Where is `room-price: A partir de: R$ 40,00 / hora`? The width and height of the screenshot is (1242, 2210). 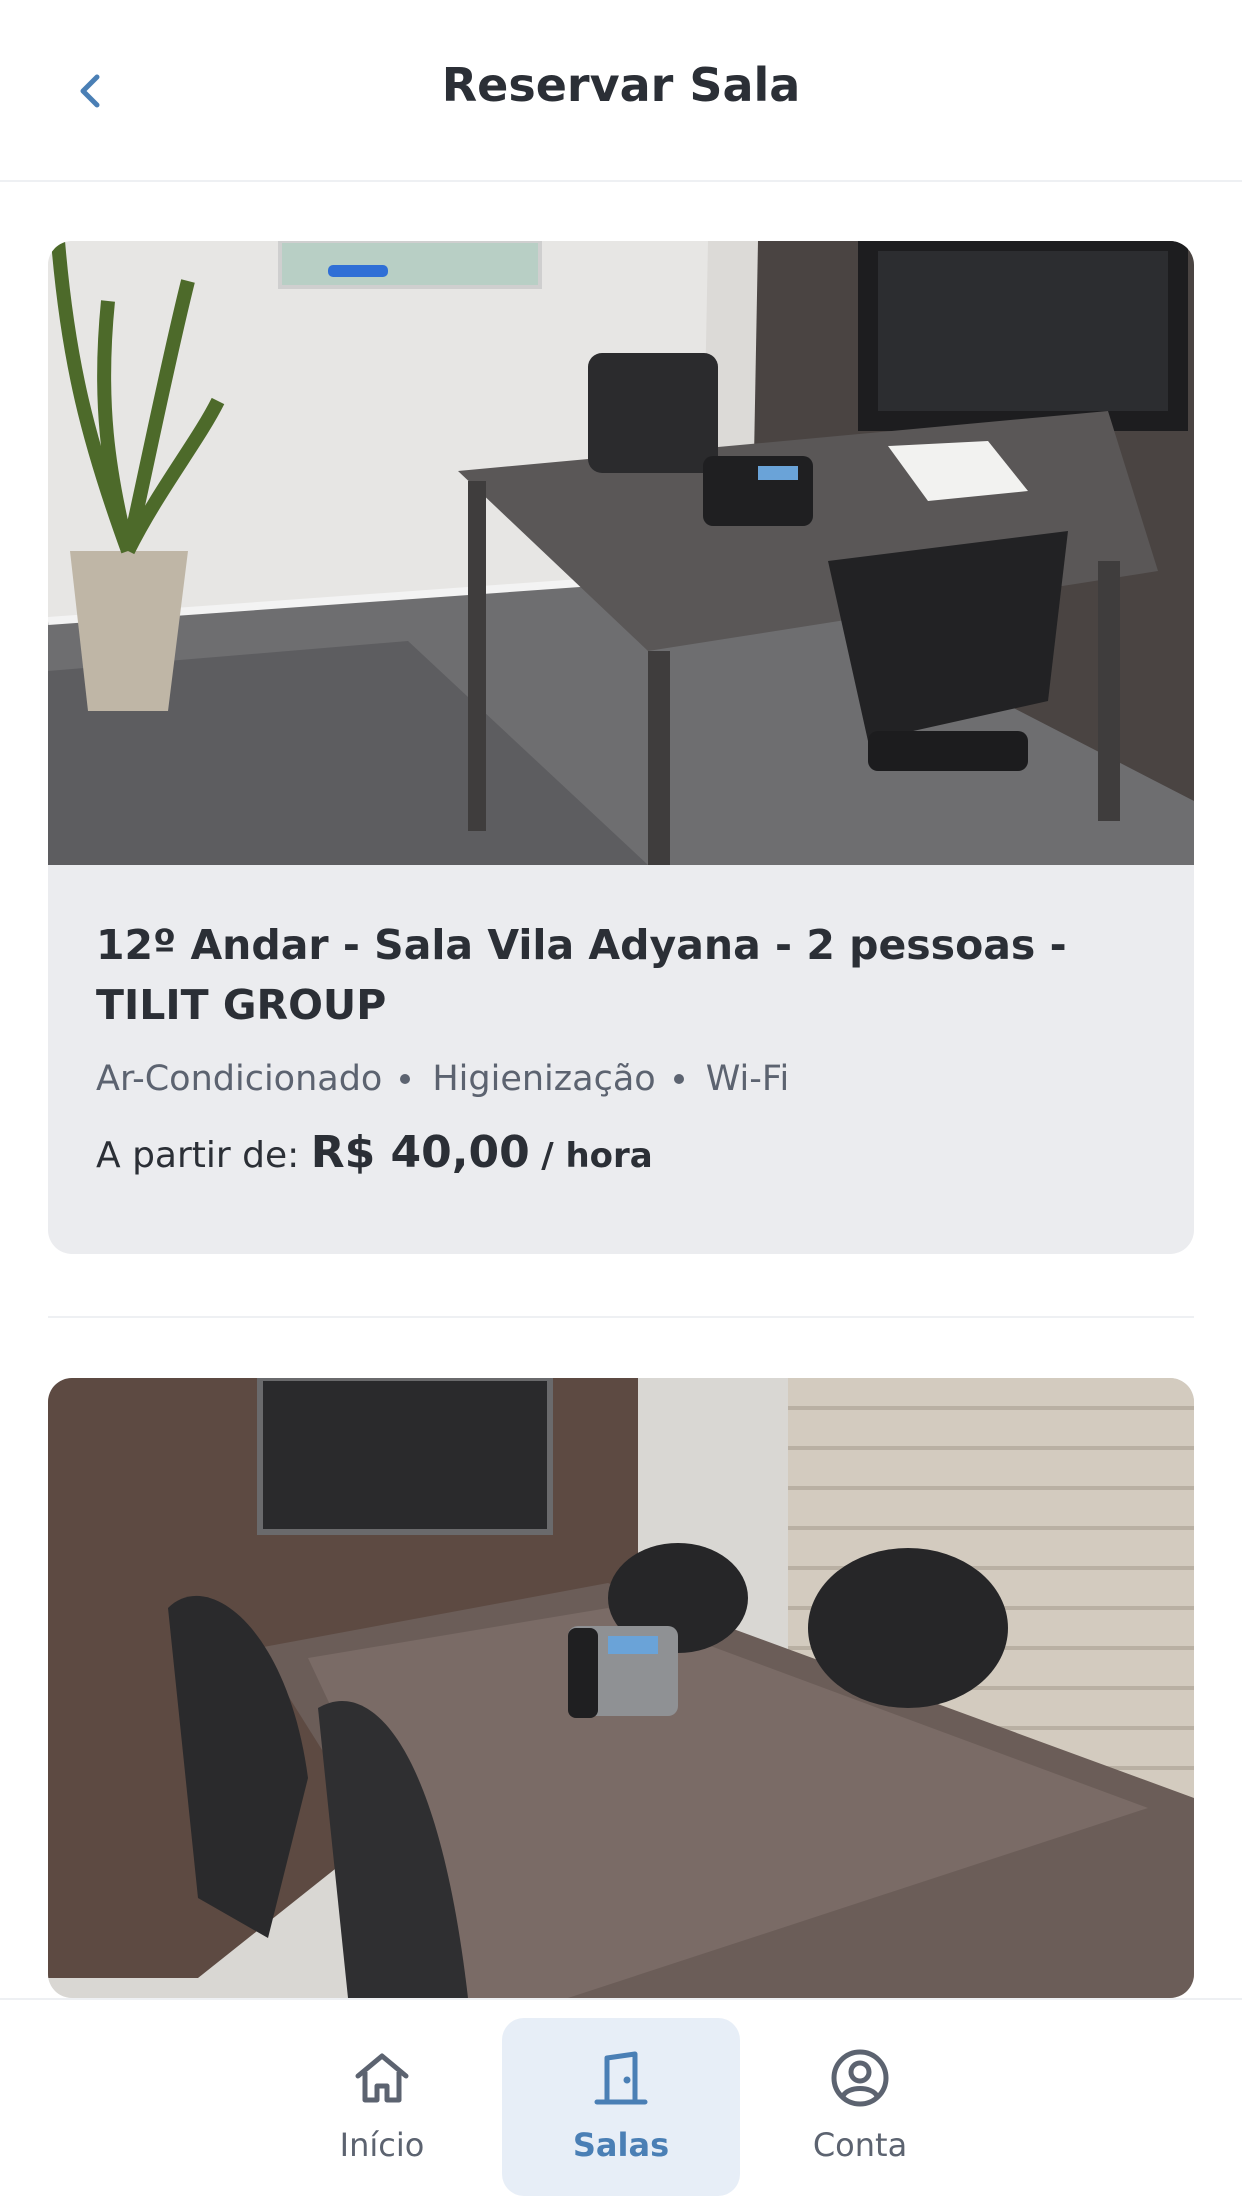 room-price: A partir de: R$ 40,00 / hora is located at coordinates (621, 1152).